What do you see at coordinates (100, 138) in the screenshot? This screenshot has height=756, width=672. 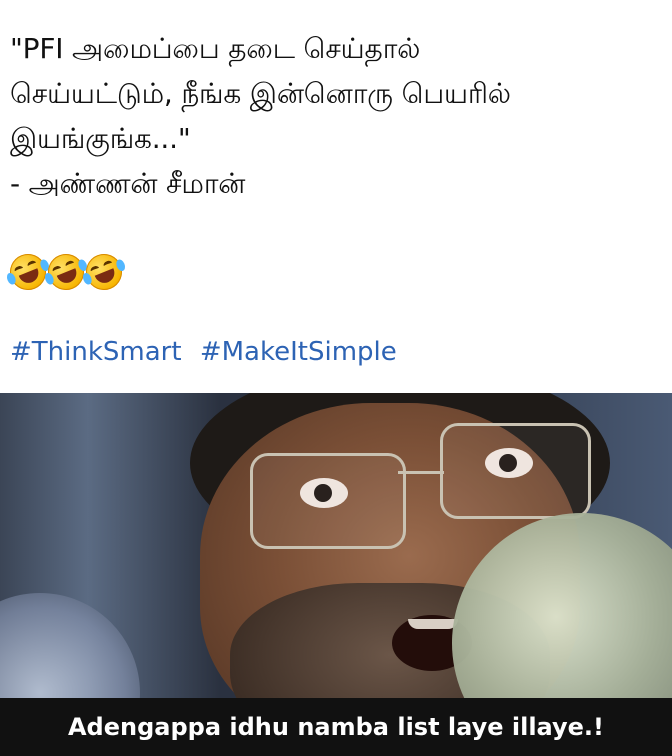 I see `quote-line-3: இயங்குங்க..."` at bounding box center [100, 138].